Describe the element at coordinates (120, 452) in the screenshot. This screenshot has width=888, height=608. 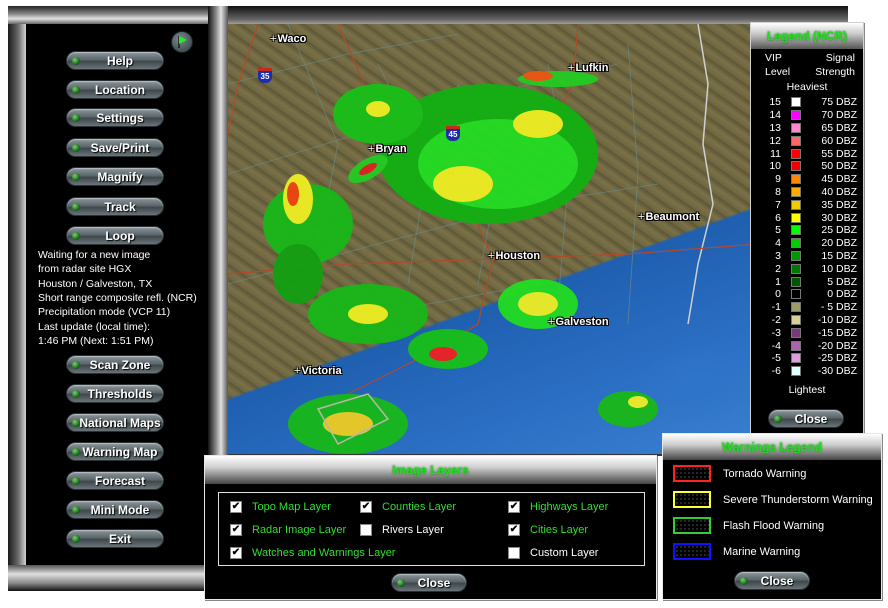
I see `button-label: Warning Map` at that location.